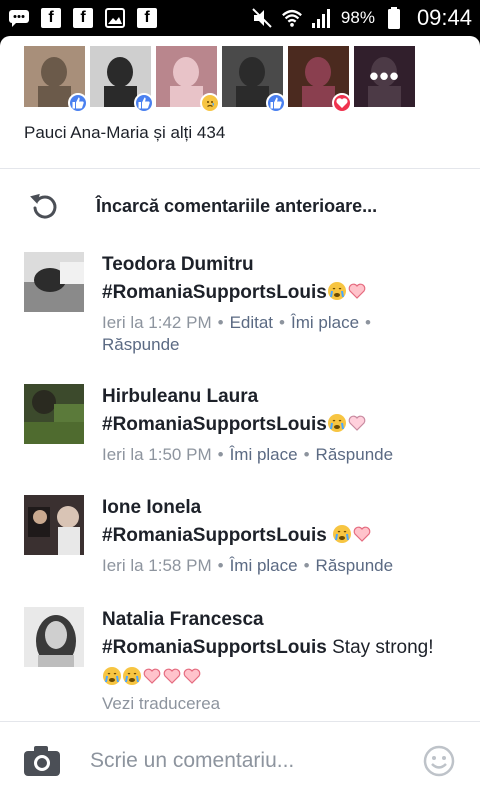 This screenshot has height=800, width=480. What do you see at coordinates (283, 265) in the screenshot?
I see `comment-author: Teodora Dumitru` at bounding box center [283, 265].